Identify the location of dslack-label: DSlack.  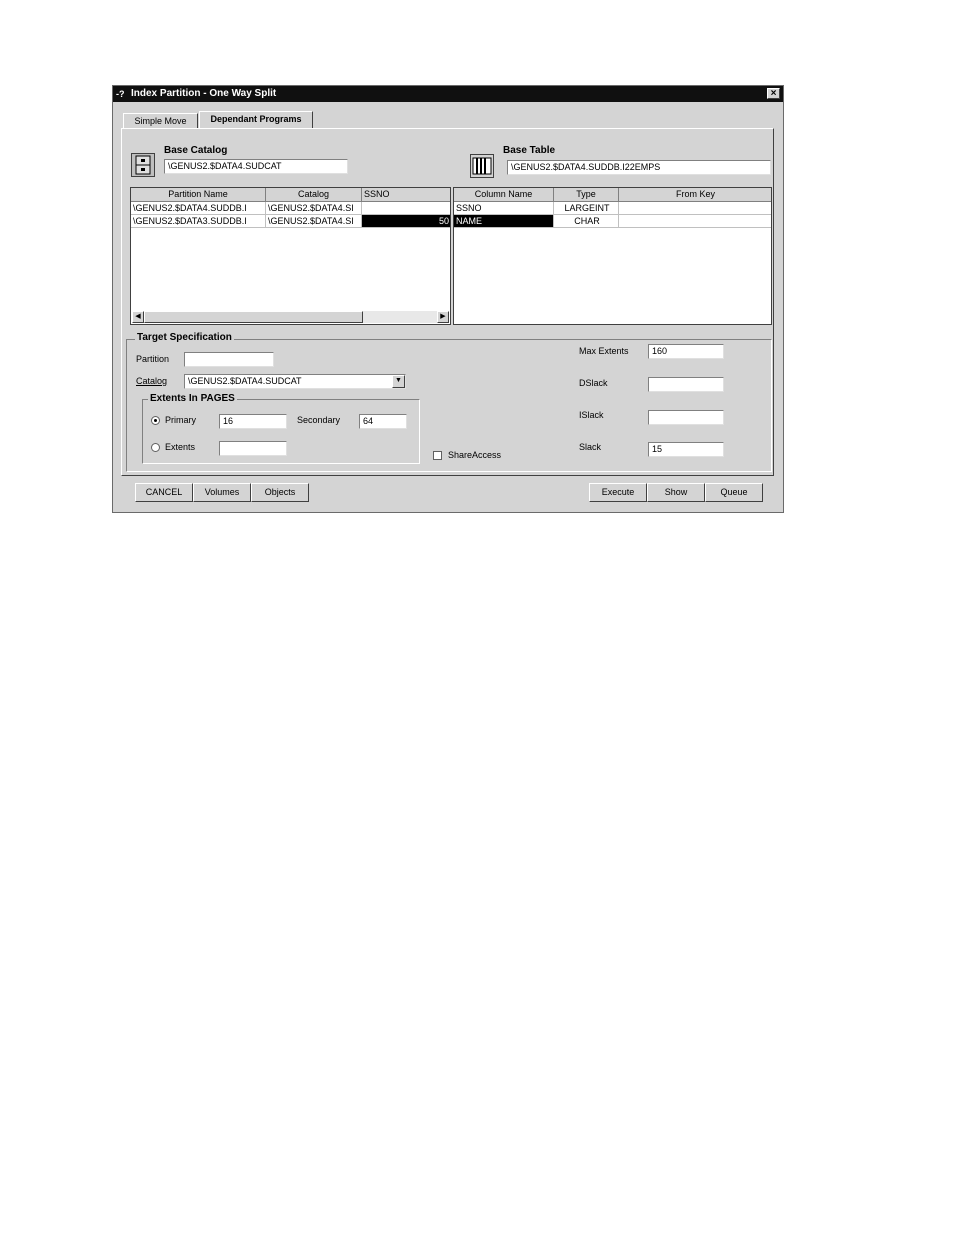
(593, 383).